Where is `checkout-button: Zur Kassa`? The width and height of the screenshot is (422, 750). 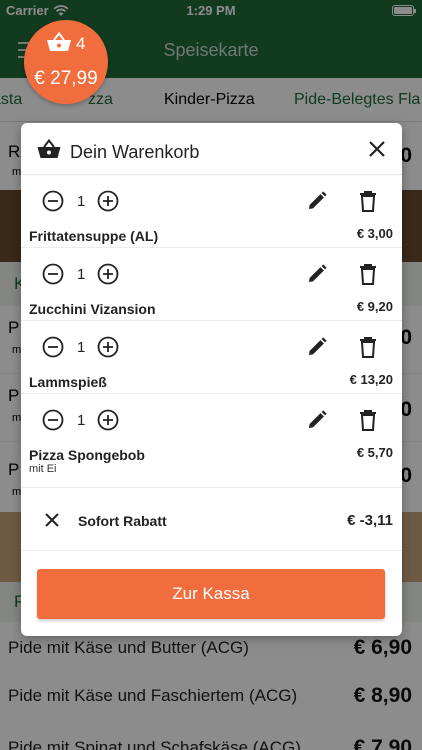 checkout-button: Zur Kassa is located at coordinates (211, 594).